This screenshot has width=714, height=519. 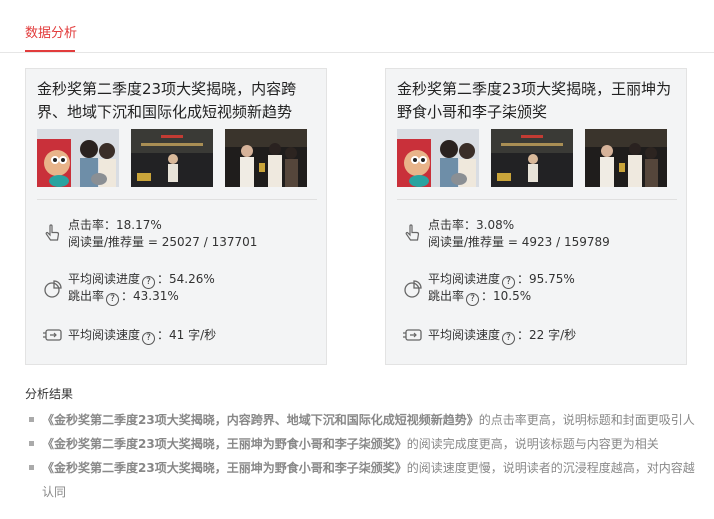 What do you see at coordinates (506, 296) in the screenshot?
I see `bounce-rate-value: ：10.5%` at bounding box center [506, 296].